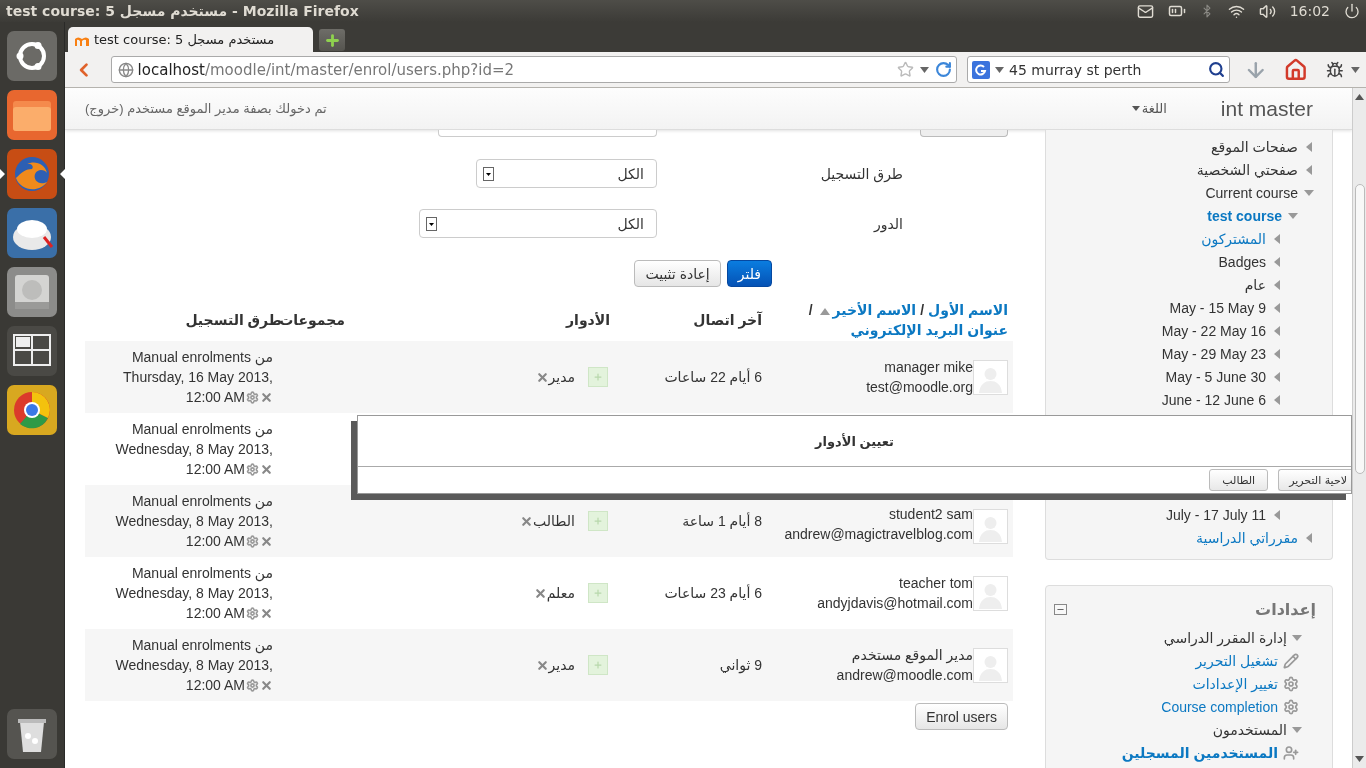 The image size is (1366, 768). What do you see at coordinates (32, 410) in the screenshot?
I see `round-logo-icon` at bounding box center [32, 410].